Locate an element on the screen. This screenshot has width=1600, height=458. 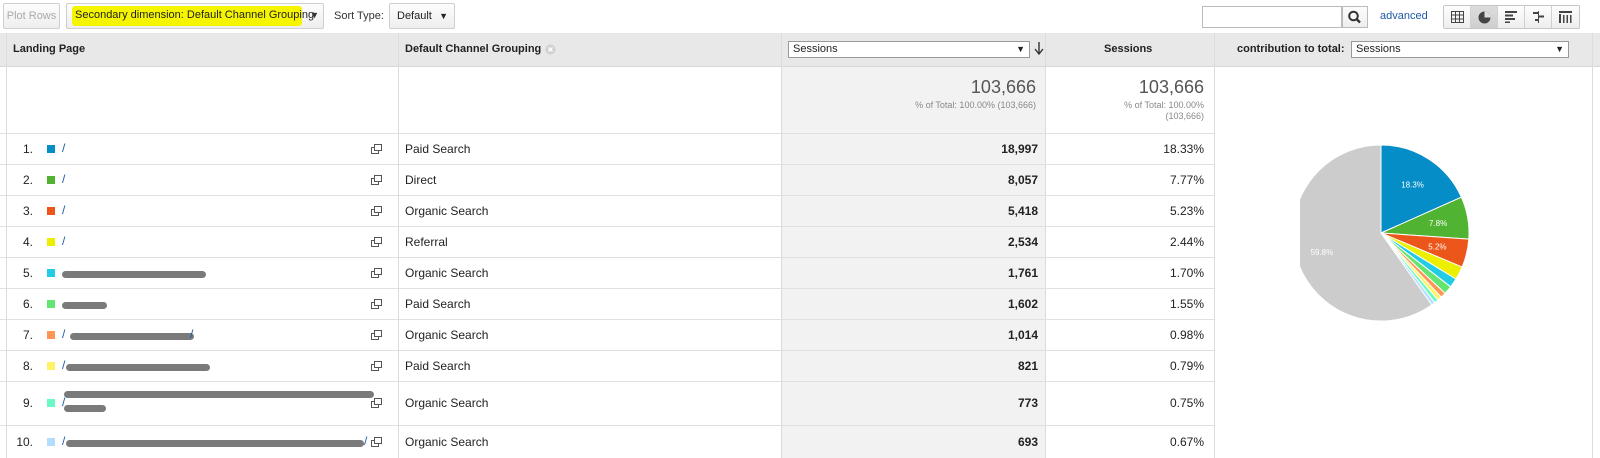
search-button is located at coordinates (1355, 17).